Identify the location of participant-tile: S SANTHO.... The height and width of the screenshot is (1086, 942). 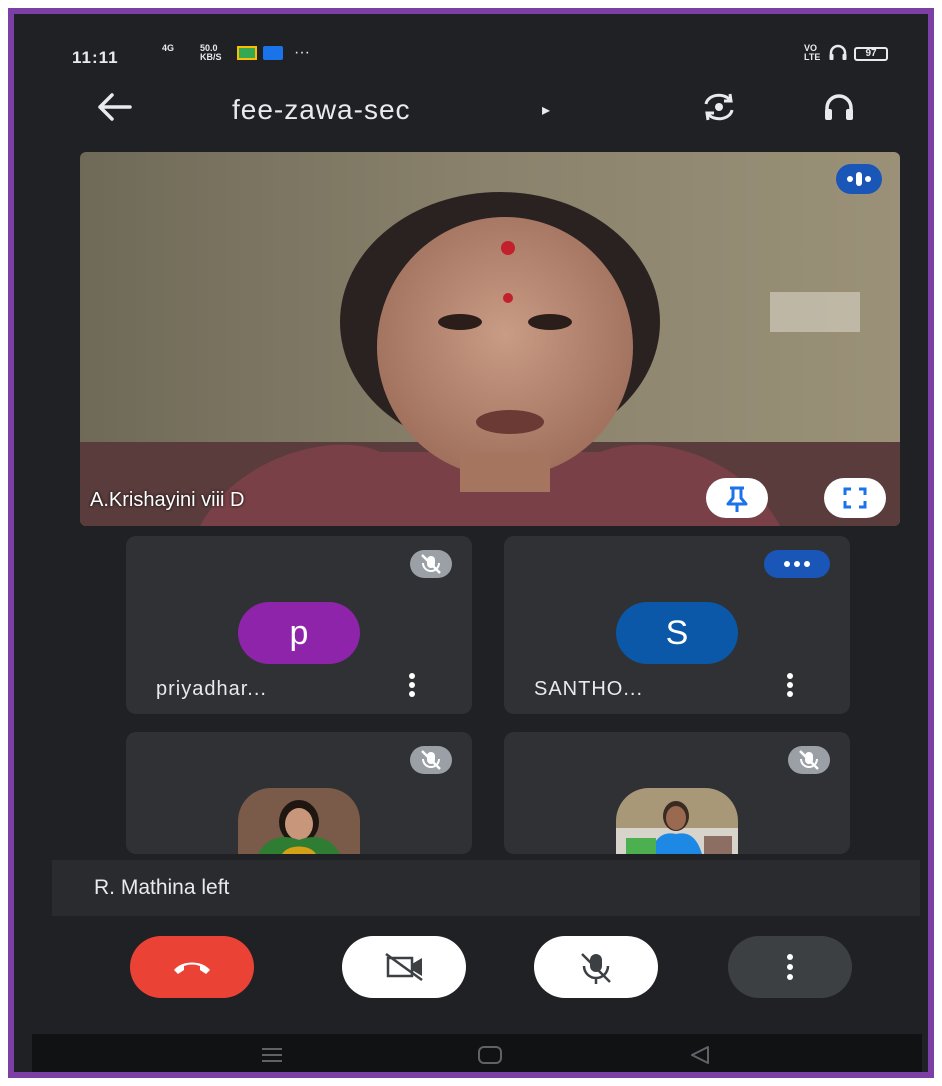
(677, 625).